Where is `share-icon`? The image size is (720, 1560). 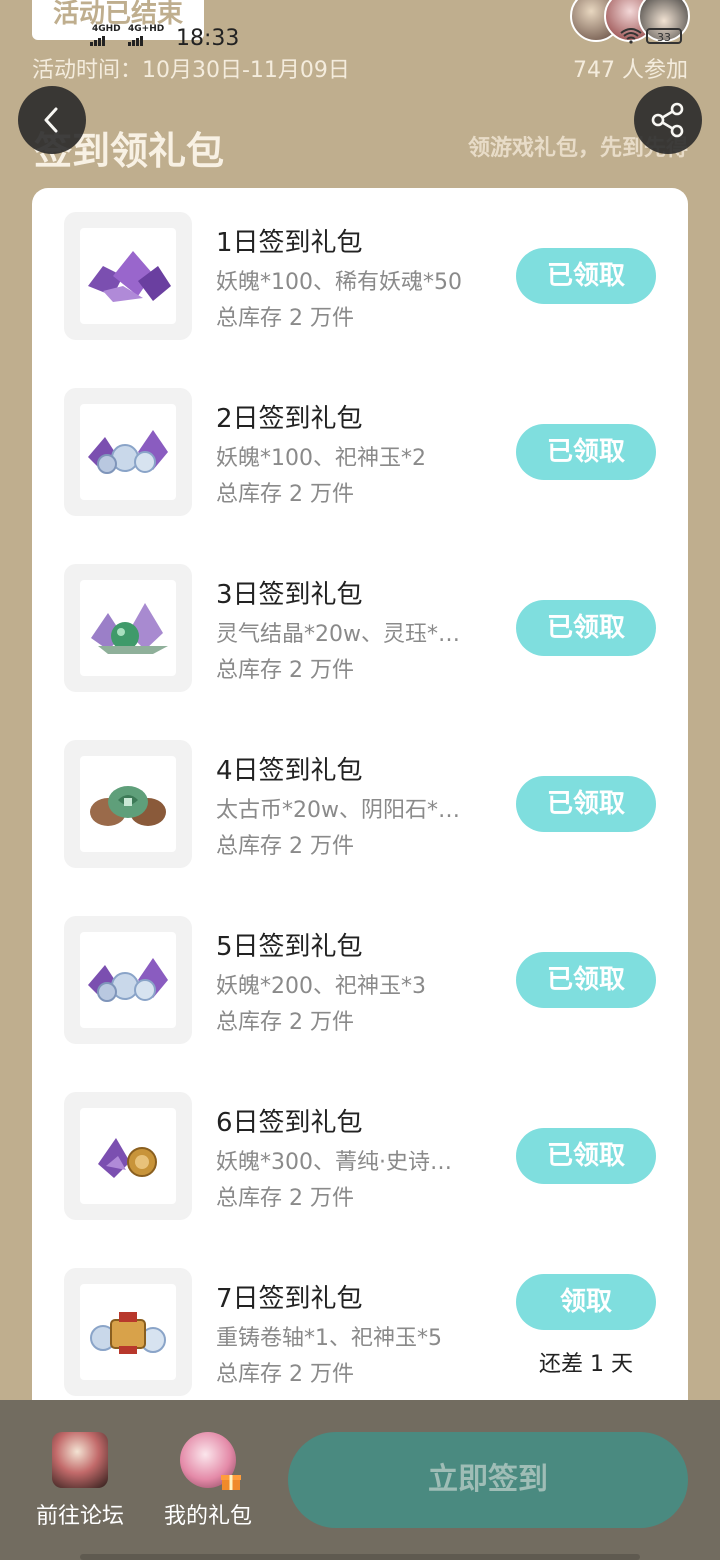
share-icon is located at coordinates (667, 120).